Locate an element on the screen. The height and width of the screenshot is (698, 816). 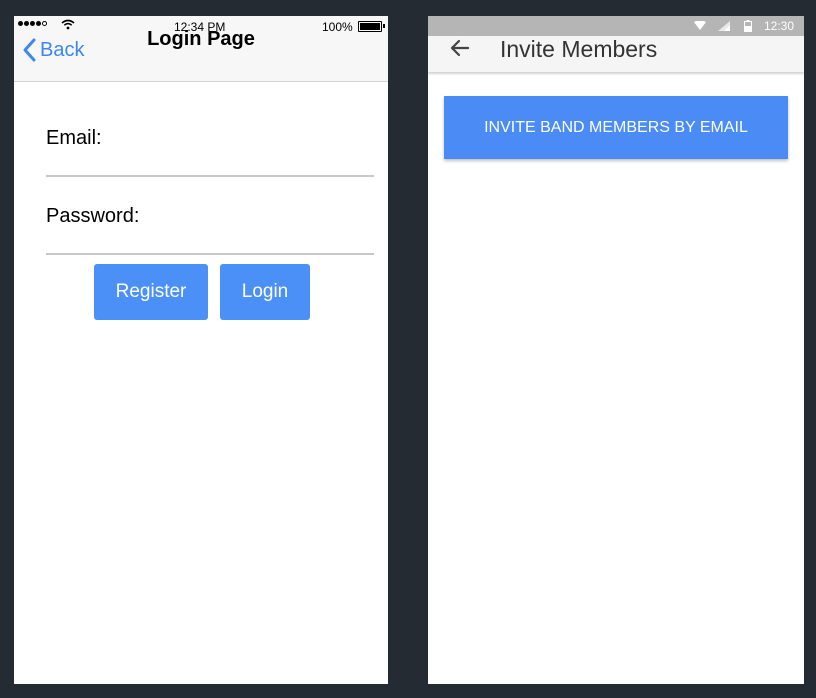
battery-icon is located at coordinates (748, 26).